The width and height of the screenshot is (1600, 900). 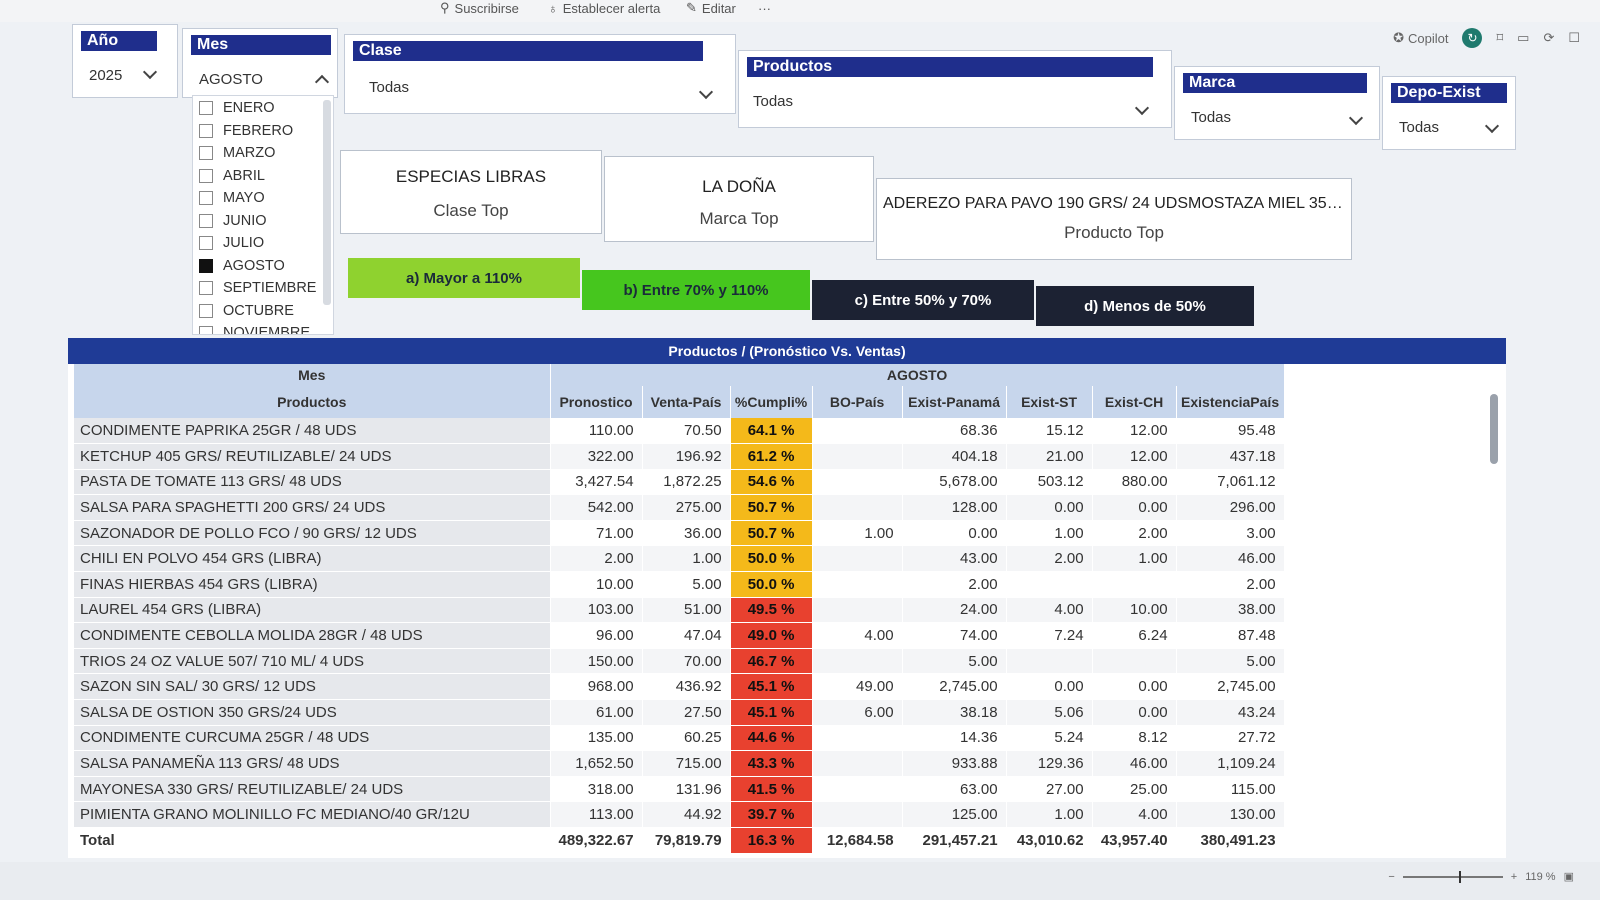 I want to click on legend-button: b) Entre 70% y 110%, so click(x=696, y=290).